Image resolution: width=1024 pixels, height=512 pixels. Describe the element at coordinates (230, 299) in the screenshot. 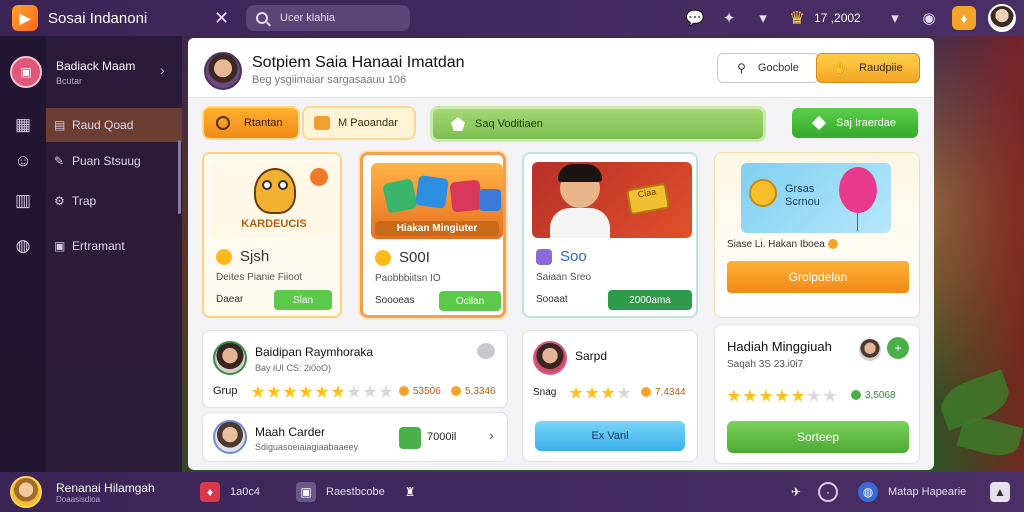

I see `card-meta: Daear` at that location.